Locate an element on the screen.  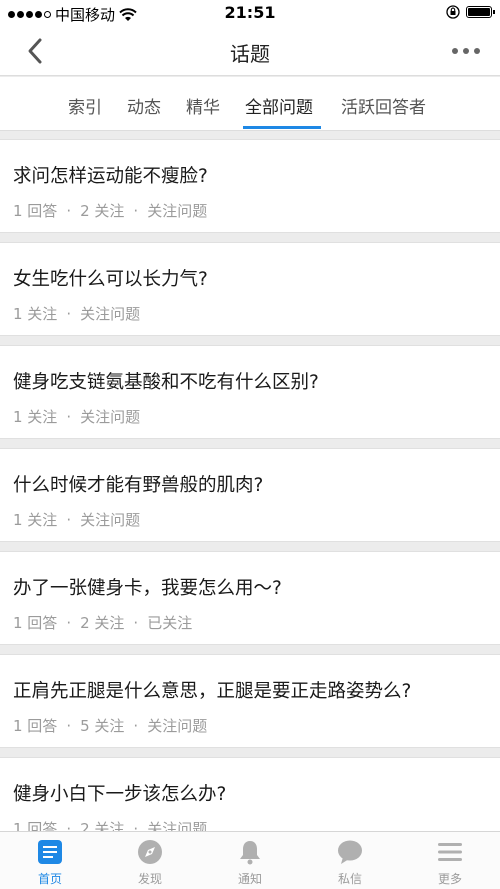
tab-all-questions: 全部问题 is located at coordinates (279, 105).